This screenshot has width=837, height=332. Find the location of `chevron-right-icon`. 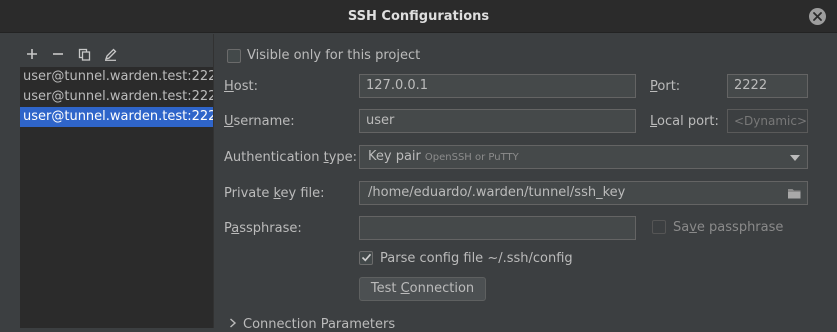

chevron-right-icon is located at coordinates (233, 323).